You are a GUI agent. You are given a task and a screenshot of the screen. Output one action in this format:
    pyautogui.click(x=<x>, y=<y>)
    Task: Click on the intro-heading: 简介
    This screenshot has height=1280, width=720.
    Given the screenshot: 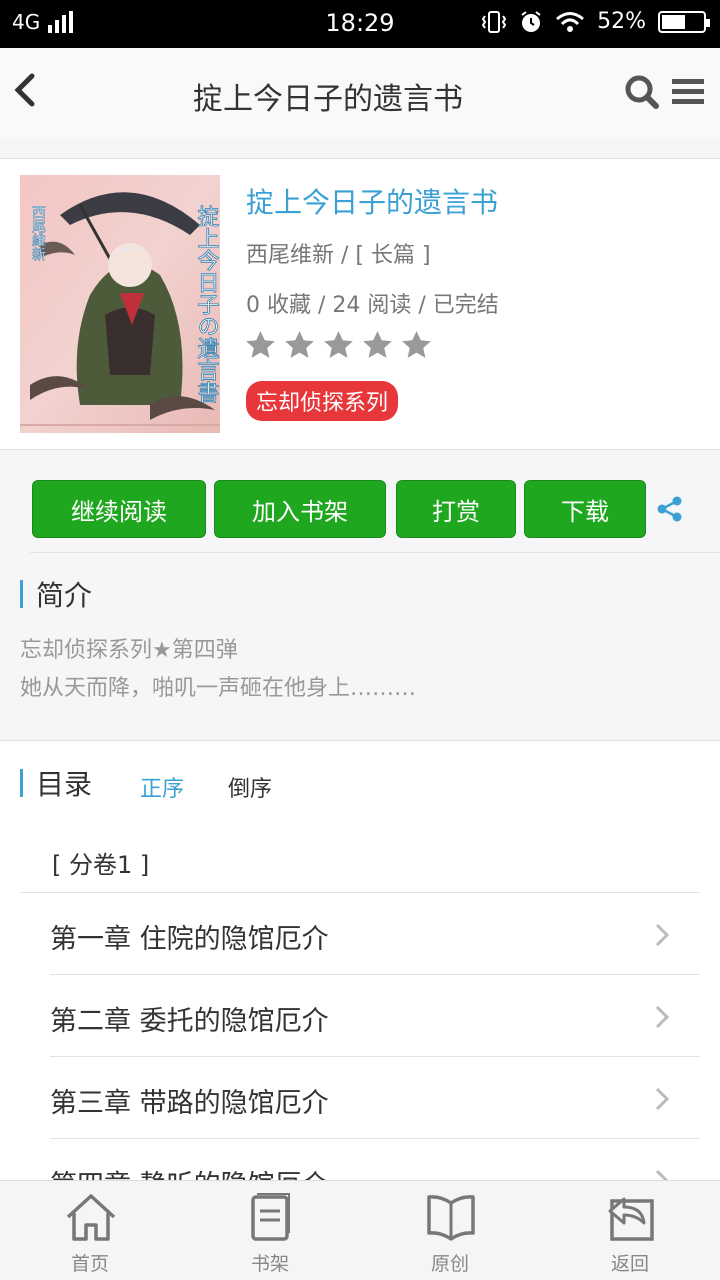 What is the action you would take?
    pyautogui.click(x=64, y=595)
    